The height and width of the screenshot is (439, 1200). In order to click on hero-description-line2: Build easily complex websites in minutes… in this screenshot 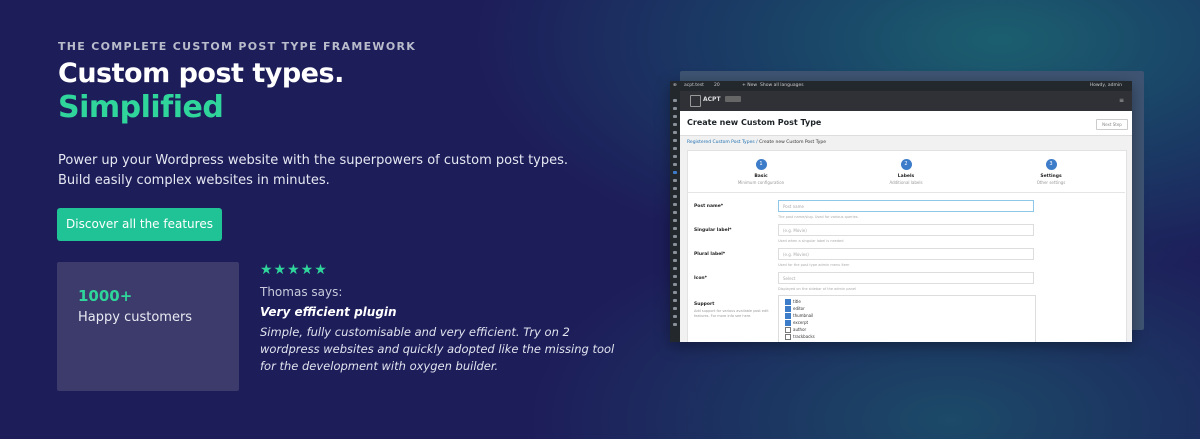, I will do `click(194, 180)`.